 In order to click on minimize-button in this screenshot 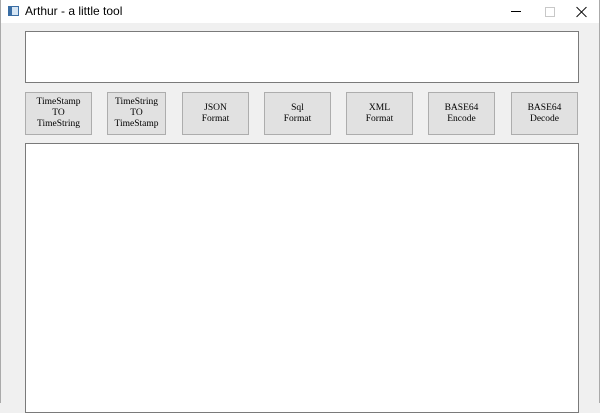, I will do `click(516, 11)`.